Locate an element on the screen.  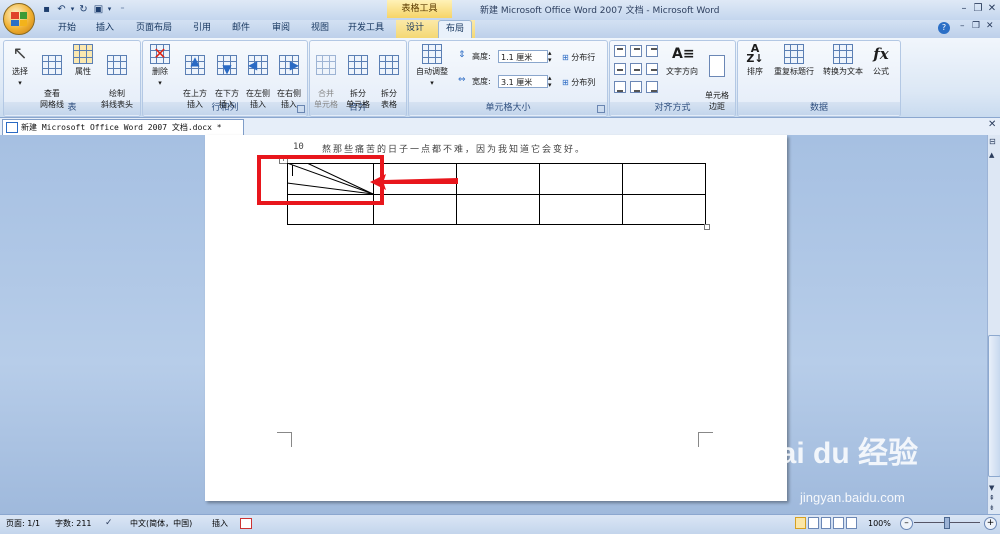
align-top-center-icon is located at coordinates (636, 51).